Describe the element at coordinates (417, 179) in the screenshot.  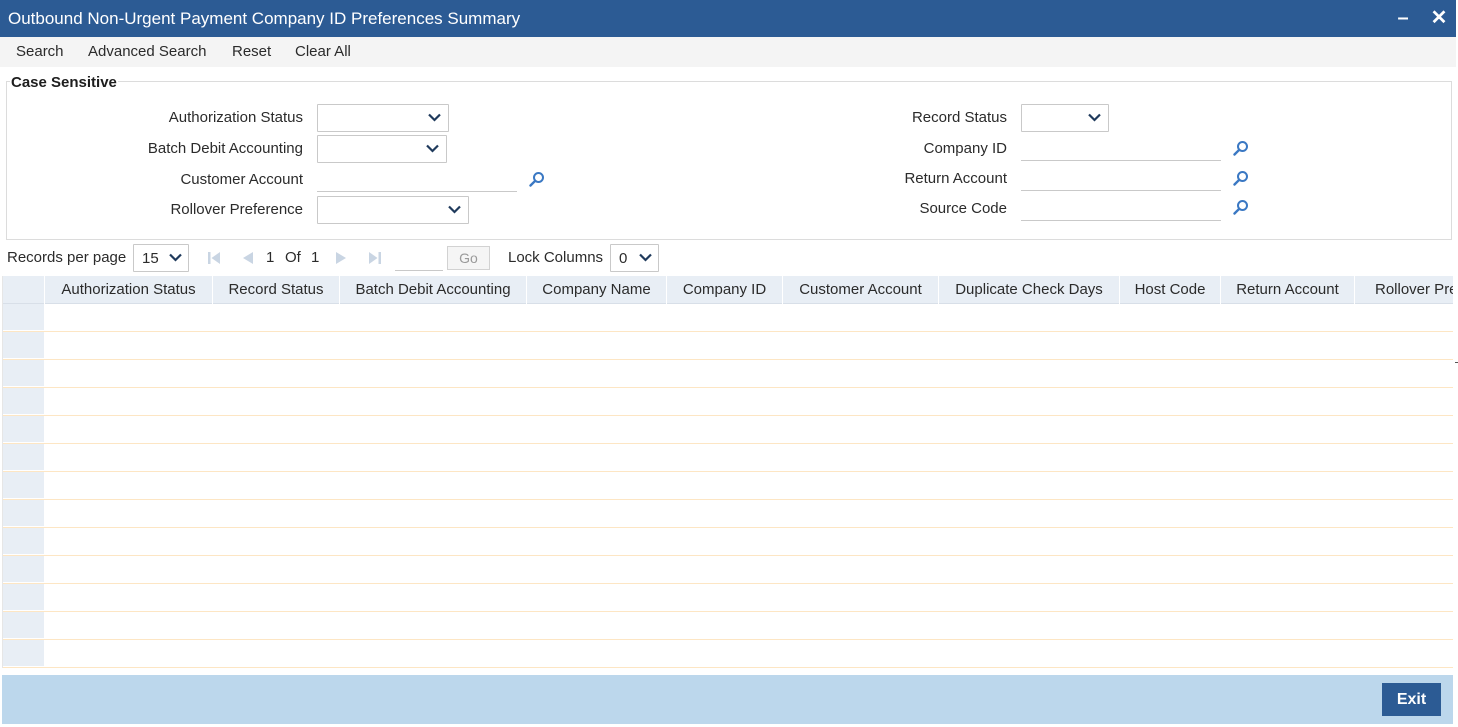
I see `customer-account-input` at that location.